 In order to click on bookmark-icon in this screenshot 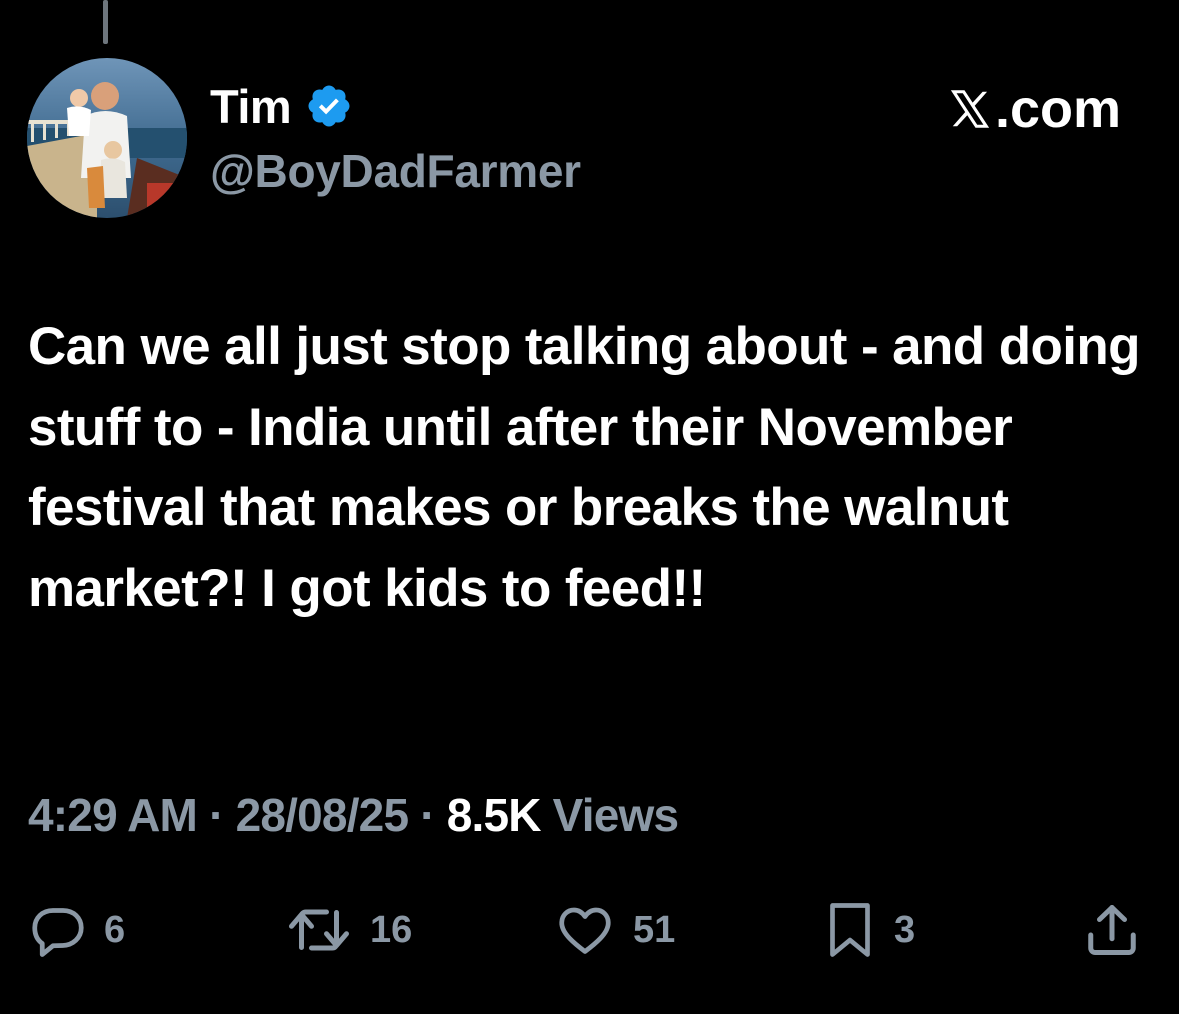, I will do `click(850, 930)`.